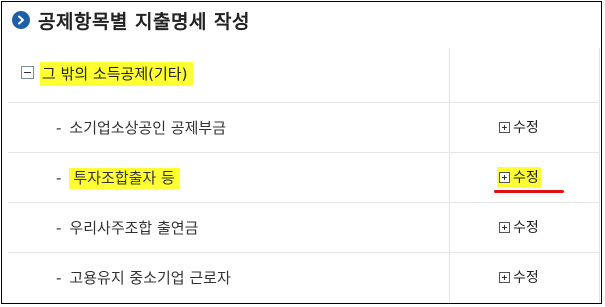  Describe the element at coordinates (27, 72) in the screenshot. I see `collapse-minus-icon` at that location.